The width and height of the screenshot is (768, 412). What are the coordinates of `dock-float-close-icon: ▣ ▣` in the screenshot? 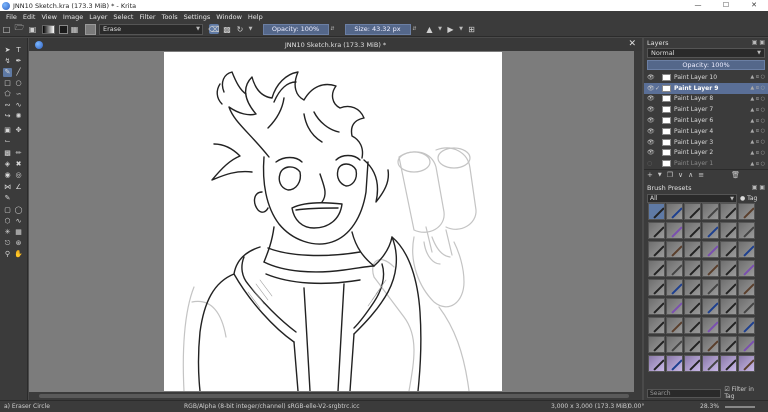 It's located at (760, 42).